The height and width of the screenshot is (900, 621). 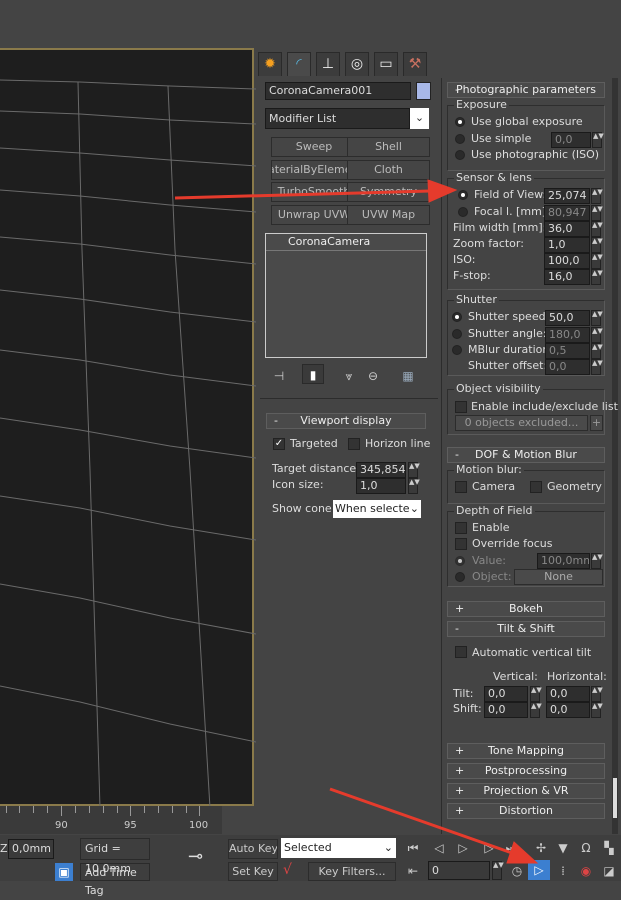 What do you see at coordinates (563, 561) in the screenshot?
I see `focus-value-field: 100,0mm` at bounding box center [563, 561].